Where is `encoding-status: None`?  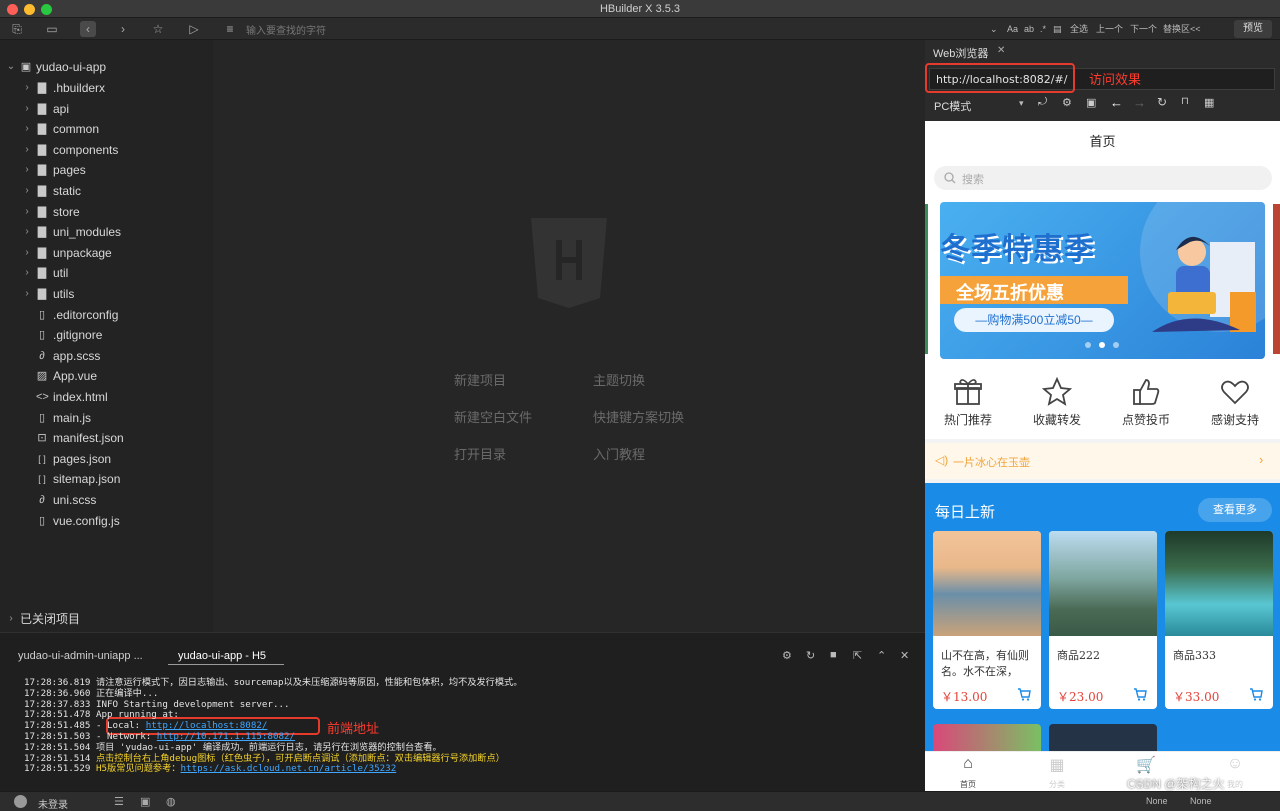
encoding-status: None is located at coordinates (1157, 801).